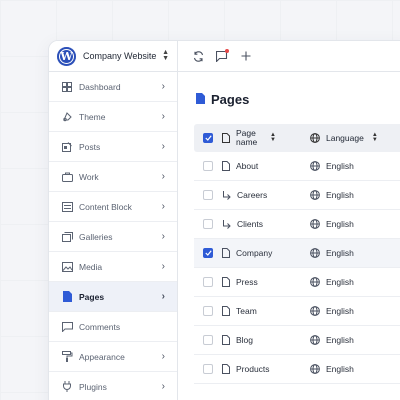  I want to click on sidebar-item-label: Comments, so click(100, 326).